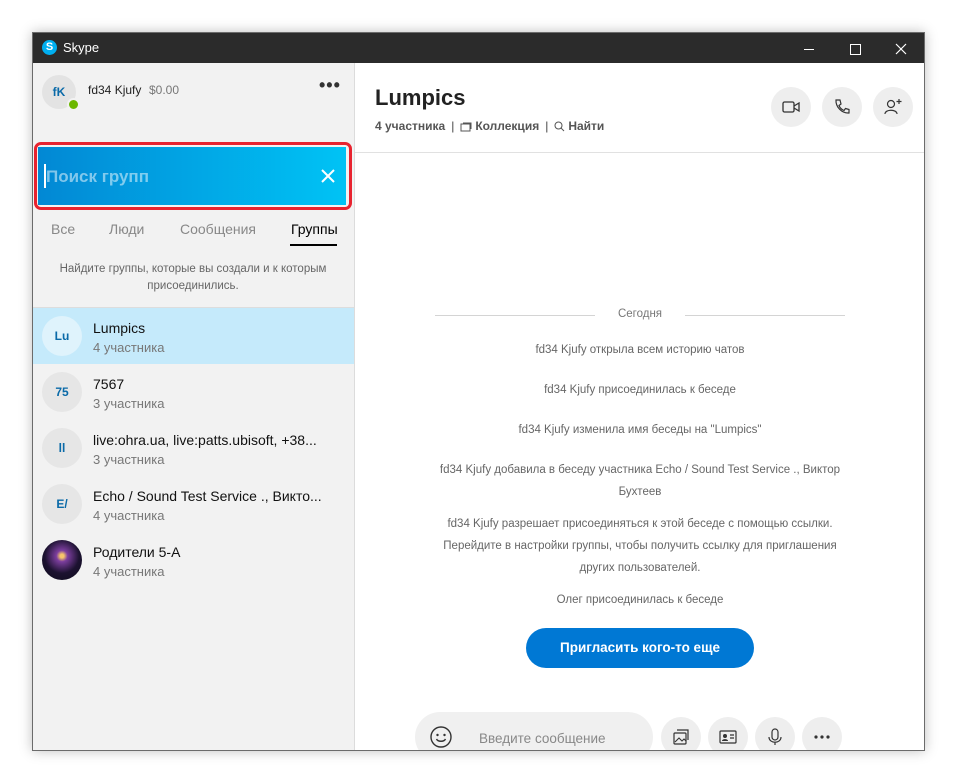 The image size is (958, 784). I want to click on close-icon, so click(328, 176).